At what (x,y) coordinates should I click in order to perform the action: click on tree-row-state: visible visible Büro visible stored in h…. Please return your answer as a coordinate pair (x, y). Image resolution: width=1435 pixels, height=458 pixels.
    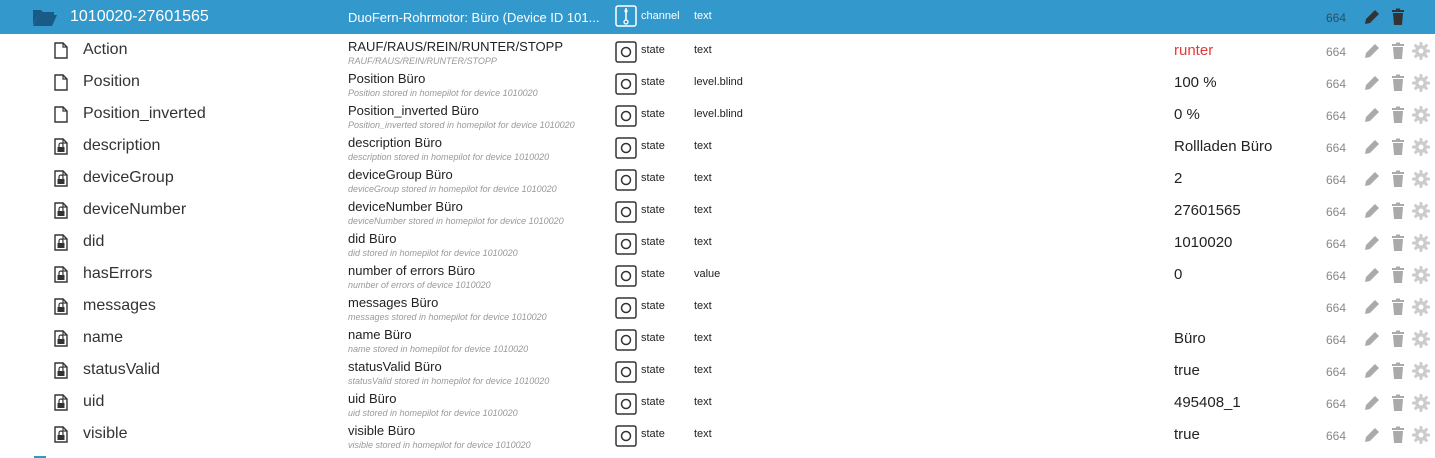
    Looking at the image, I should click on (717, 434).